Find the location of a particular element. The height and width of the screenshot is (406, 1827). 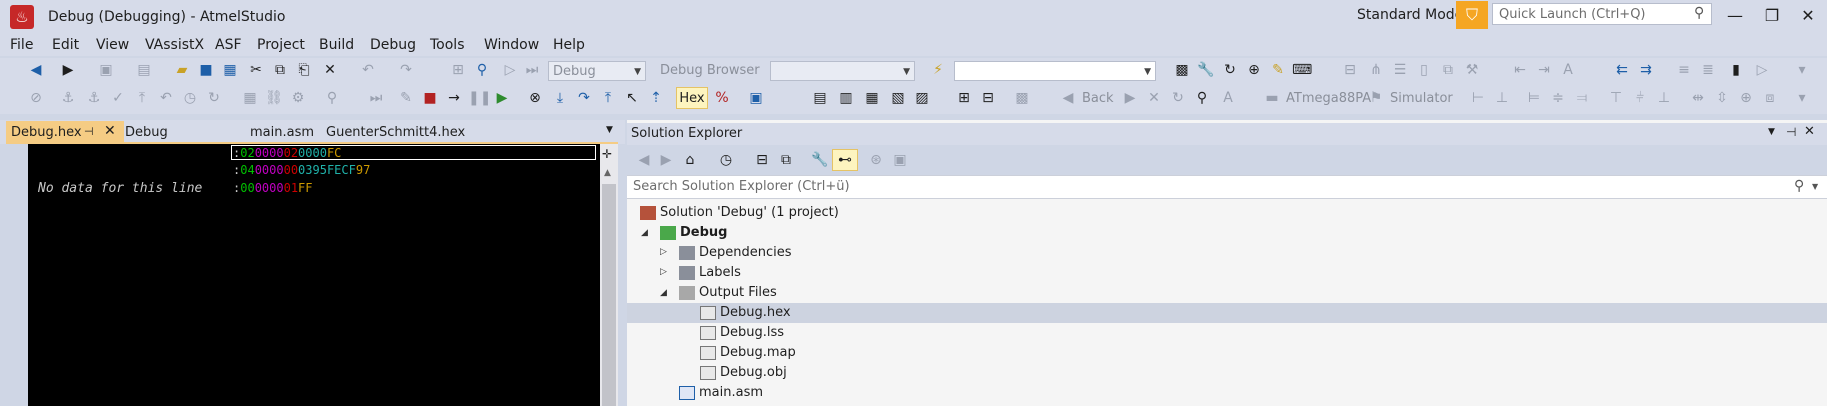

atmel-studio-icon: ♨ is located at coordinates (22, 17).